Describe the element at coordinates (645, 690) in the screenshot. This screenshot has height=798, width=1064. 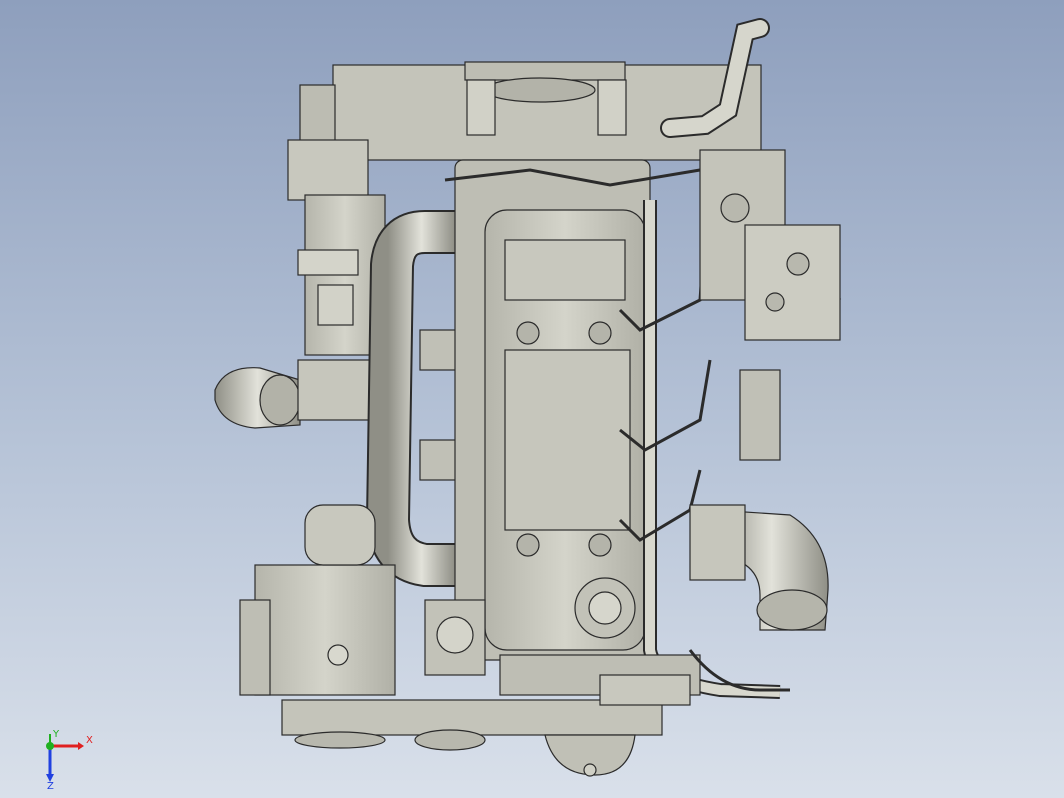
I see `right-lower-bracket` at that location.